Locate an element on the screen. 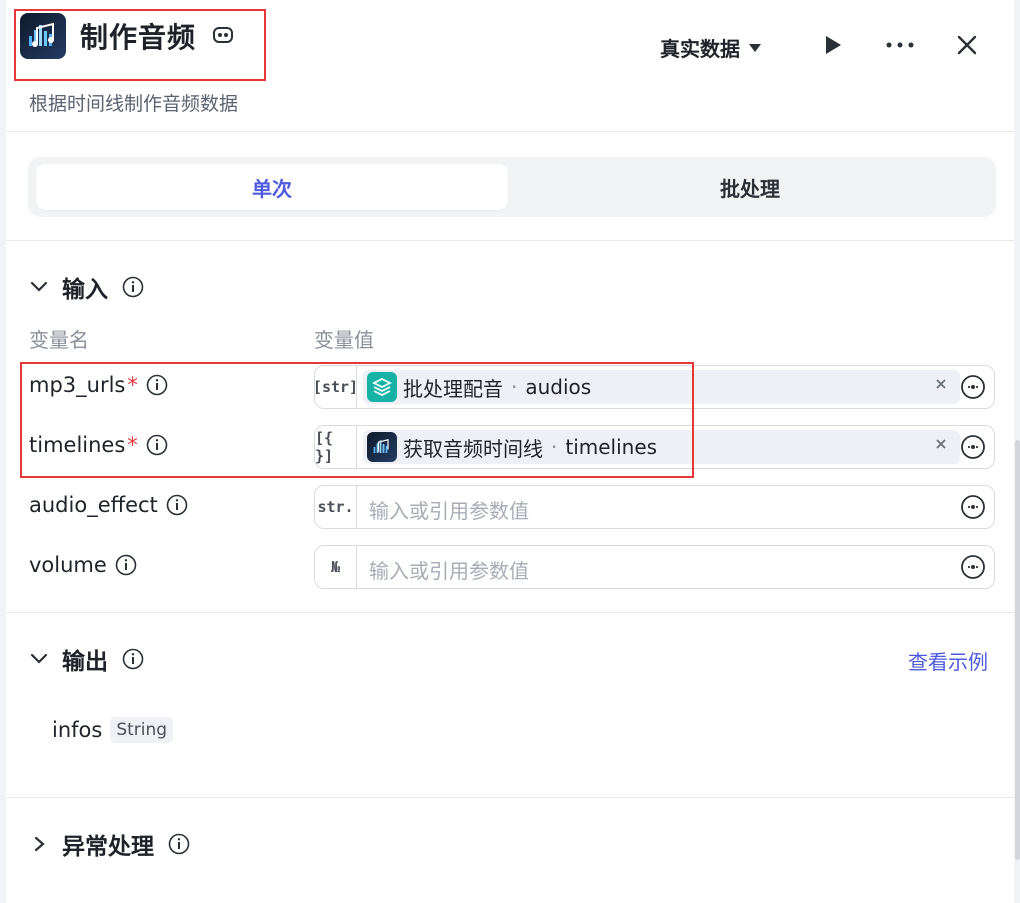 Image resolution: width=1020 pixels, height=903 pixels. output-variable: infos String is located at coordinates (113, 730).